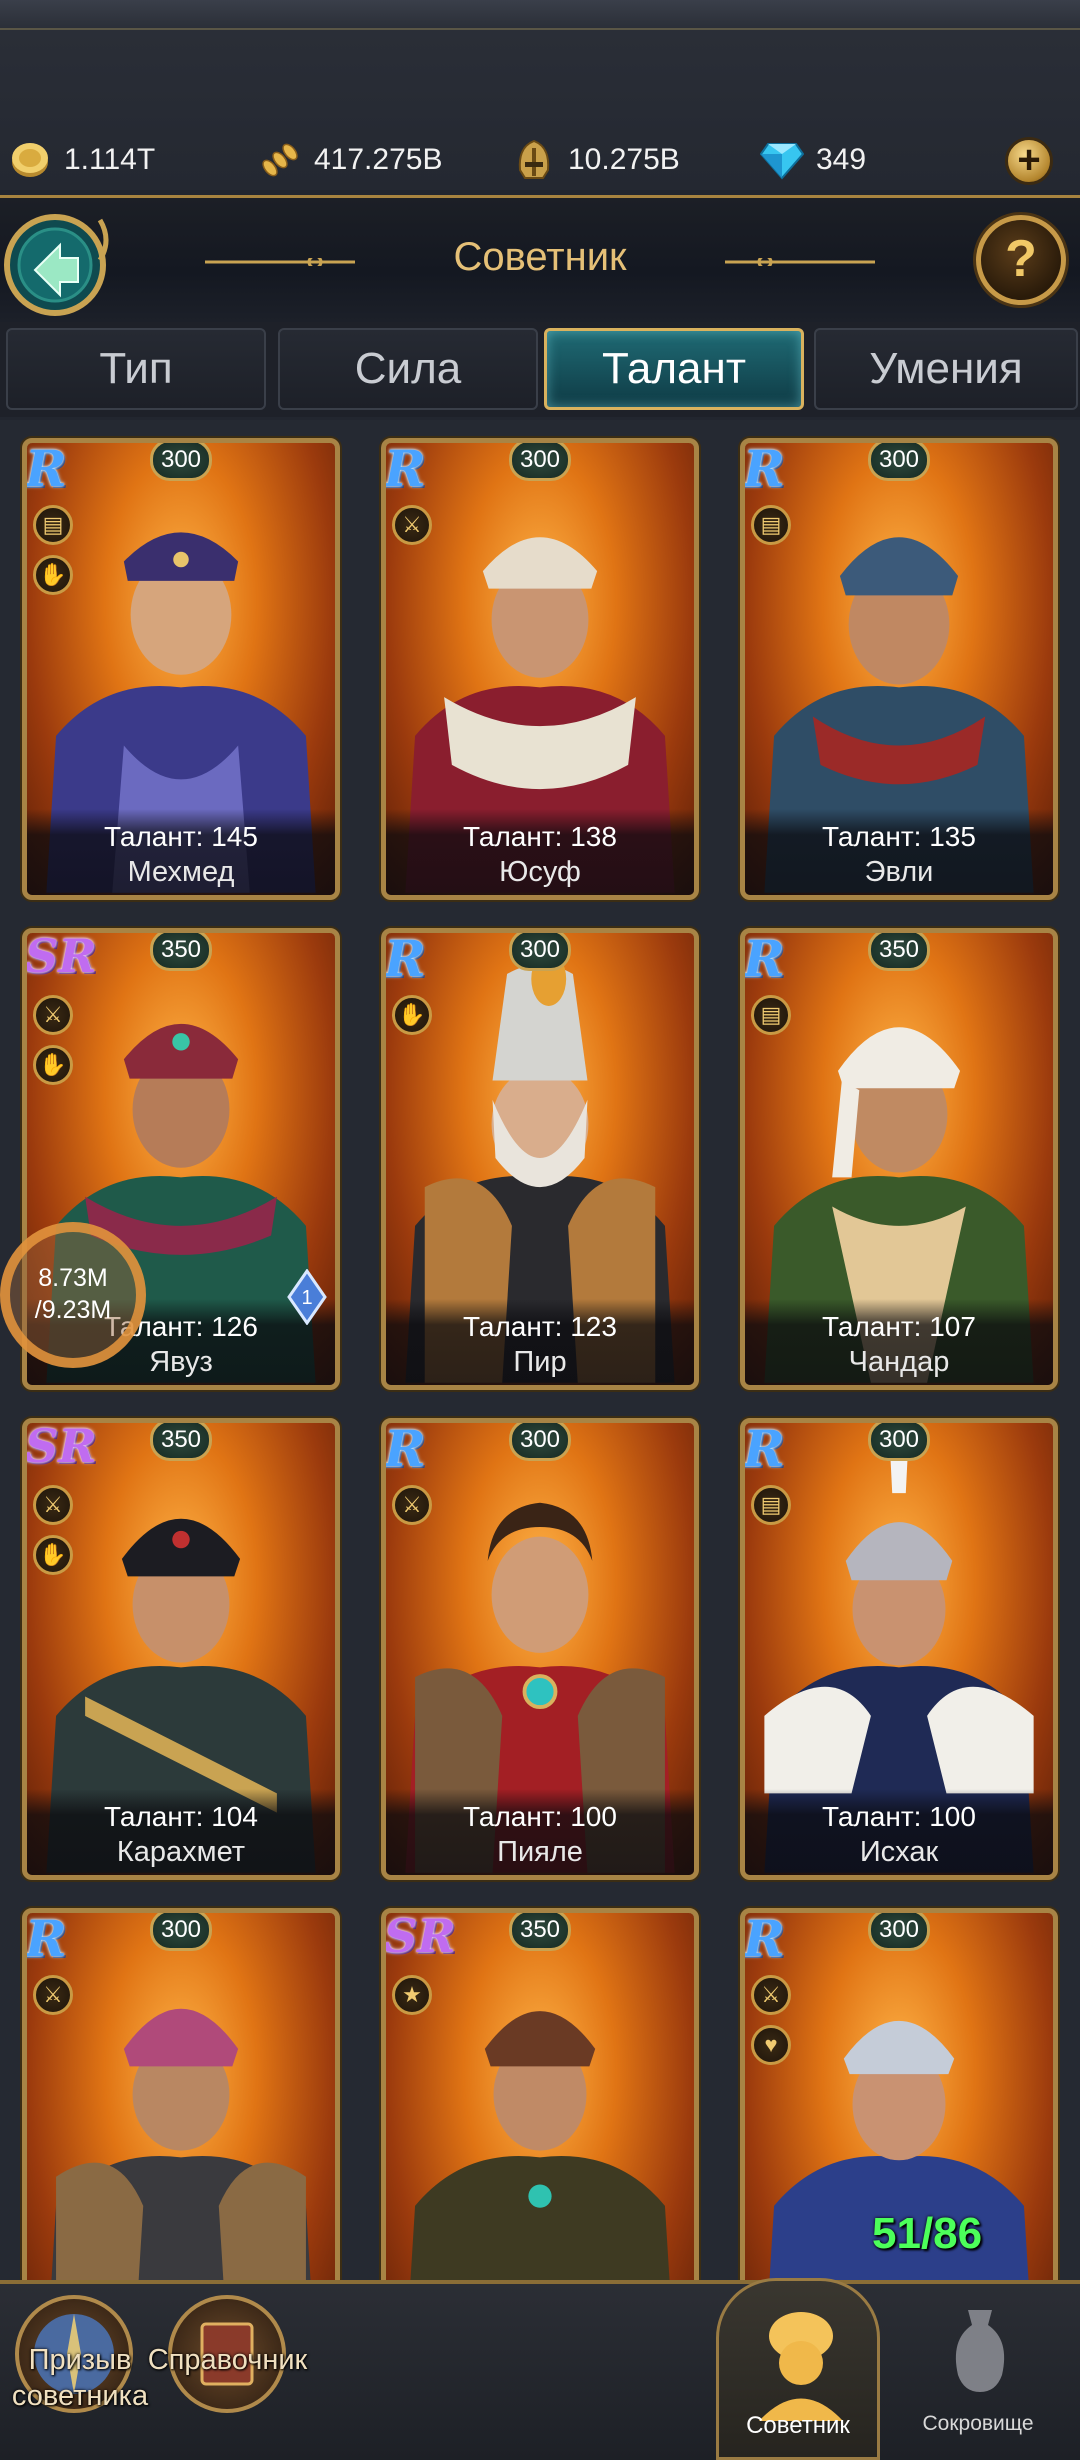 The height and width of the screenshot is (2460, 1080). What do you see at coordinates (1029, 161) in the screenshot?
I see `add-resource-button: +` at bounding box center [1029, 161].